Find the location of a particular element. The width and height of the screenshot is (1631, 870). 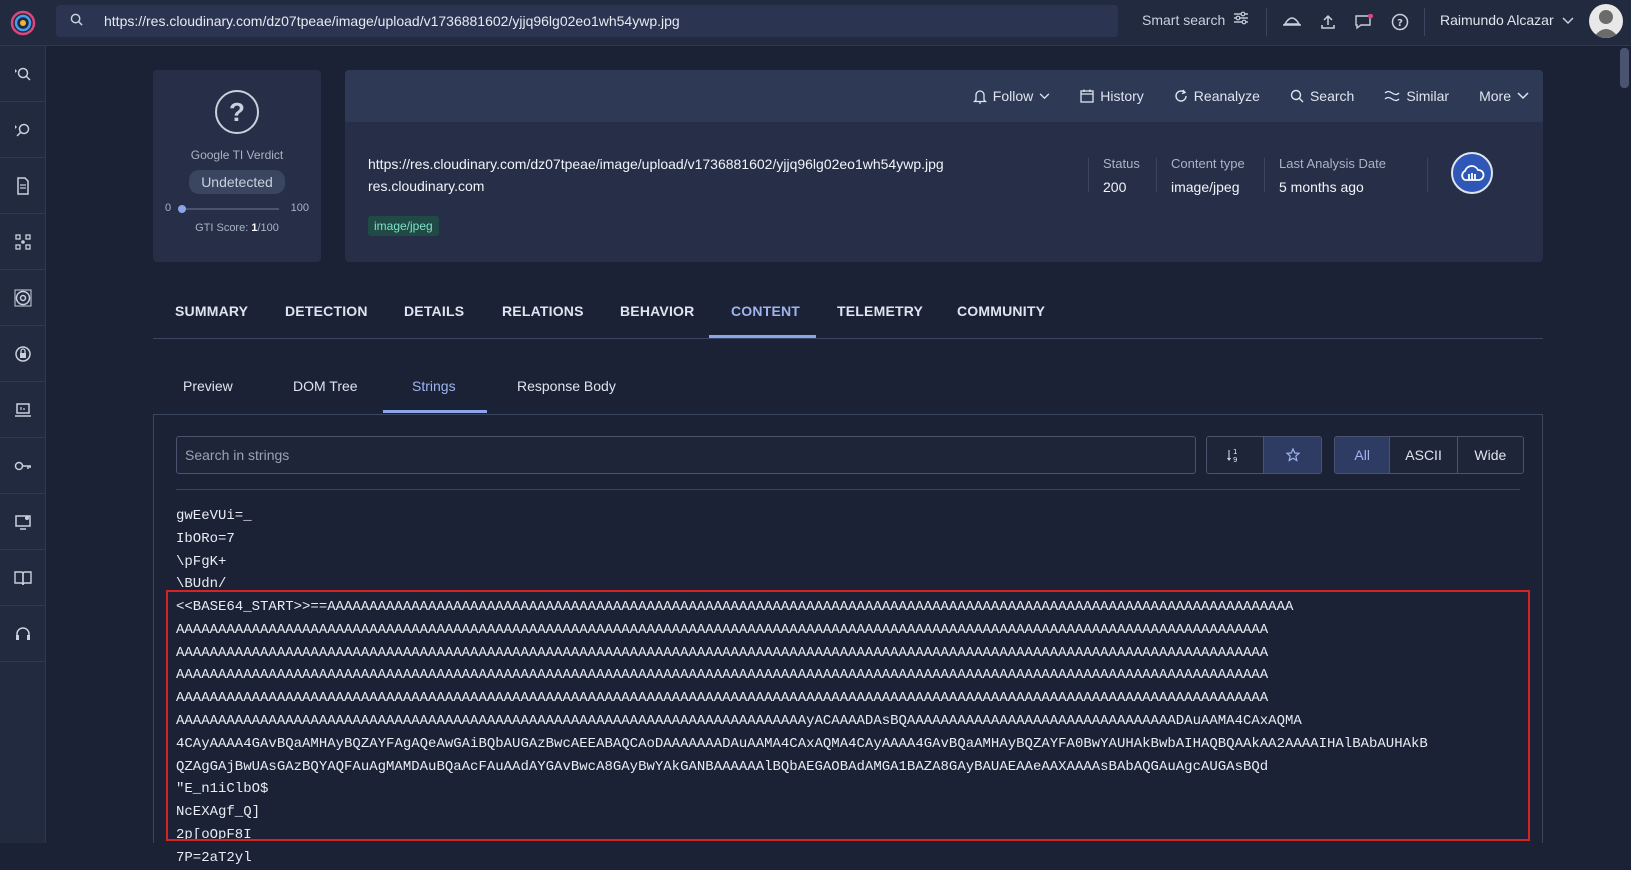

encoding-filter: All ASCII Wide is located at coordinates (1429, 455).